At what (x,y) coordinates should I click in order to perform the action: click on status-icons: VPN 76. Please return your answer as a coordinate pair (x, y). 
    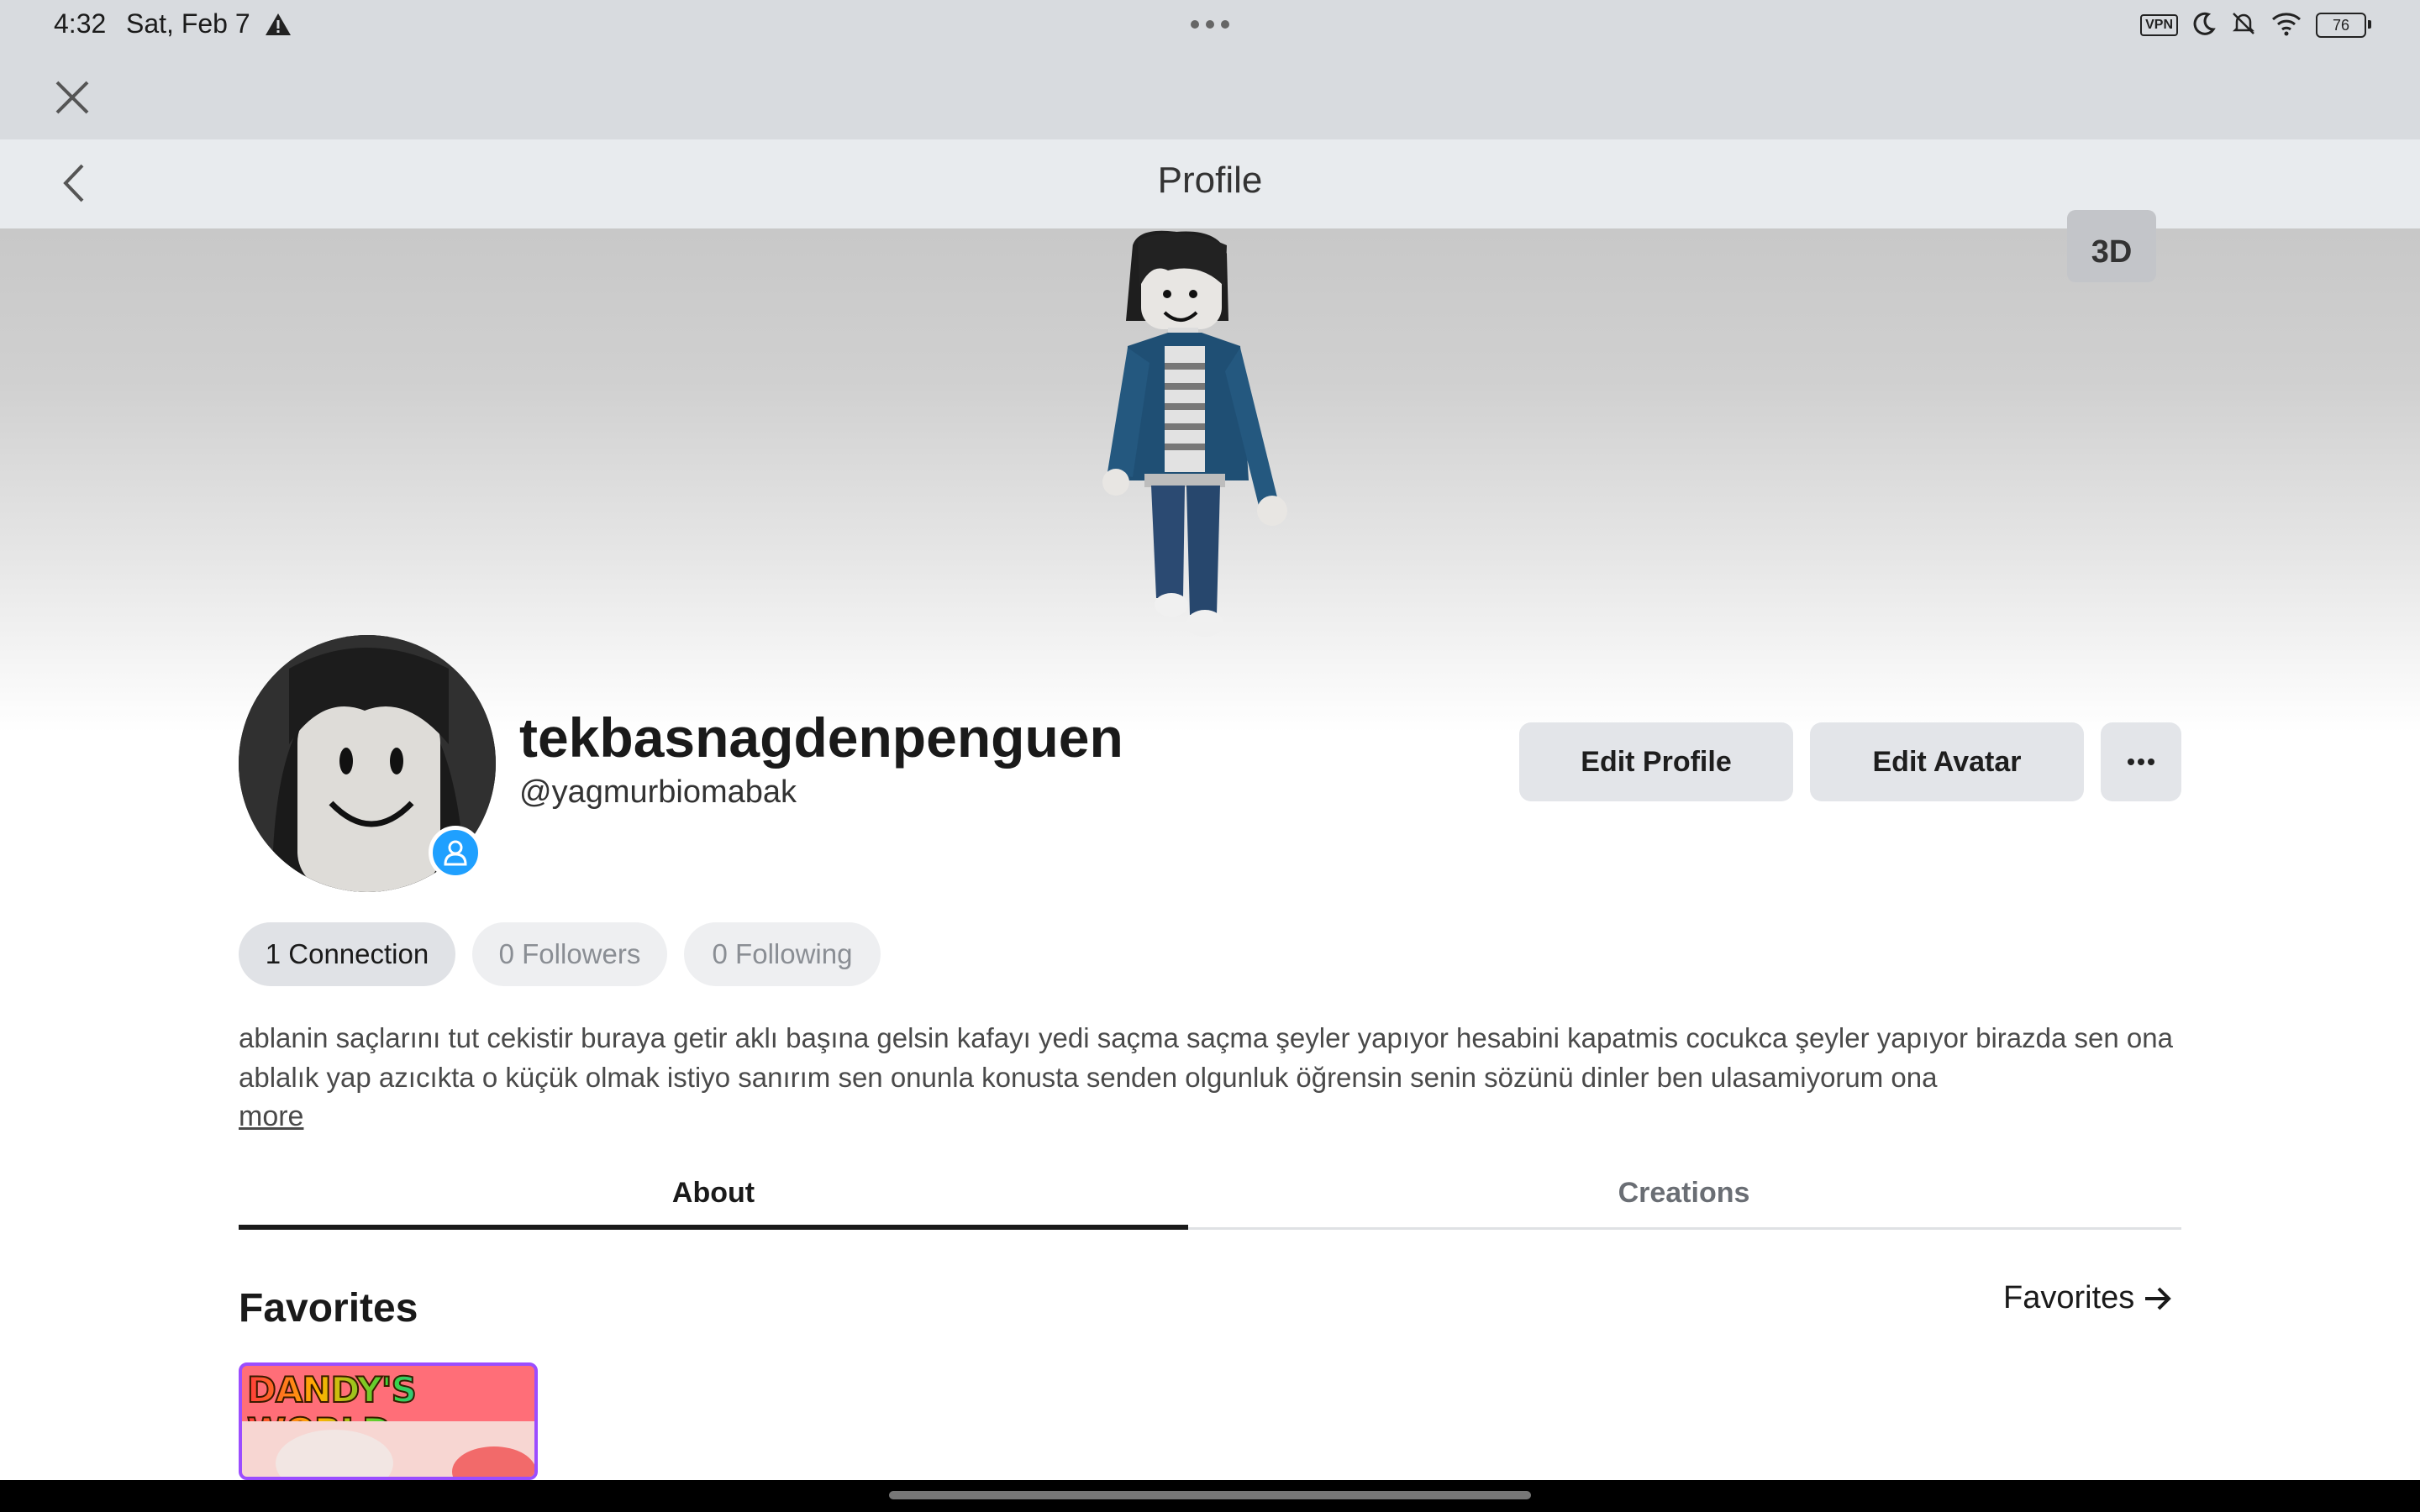
    Looking at the image, I should click on (2255, 25).